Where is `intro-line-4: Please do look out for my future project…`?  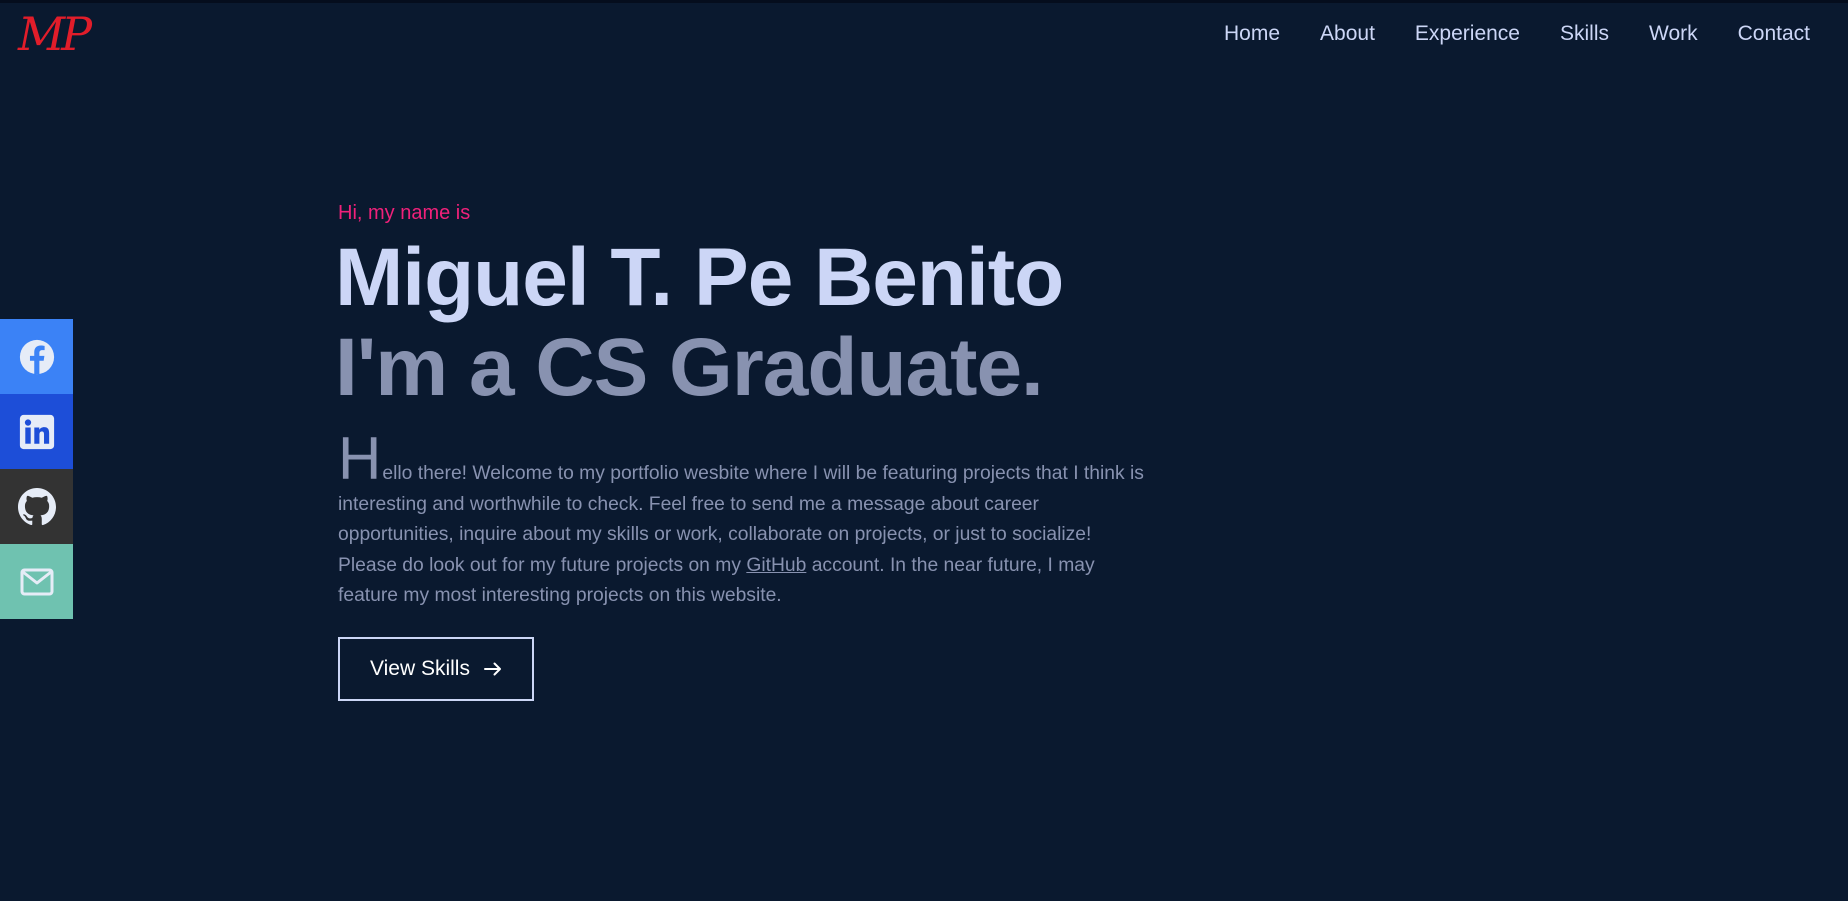
intro-line-4: Please do look out for my future project… is located at coordinates (778, 566).